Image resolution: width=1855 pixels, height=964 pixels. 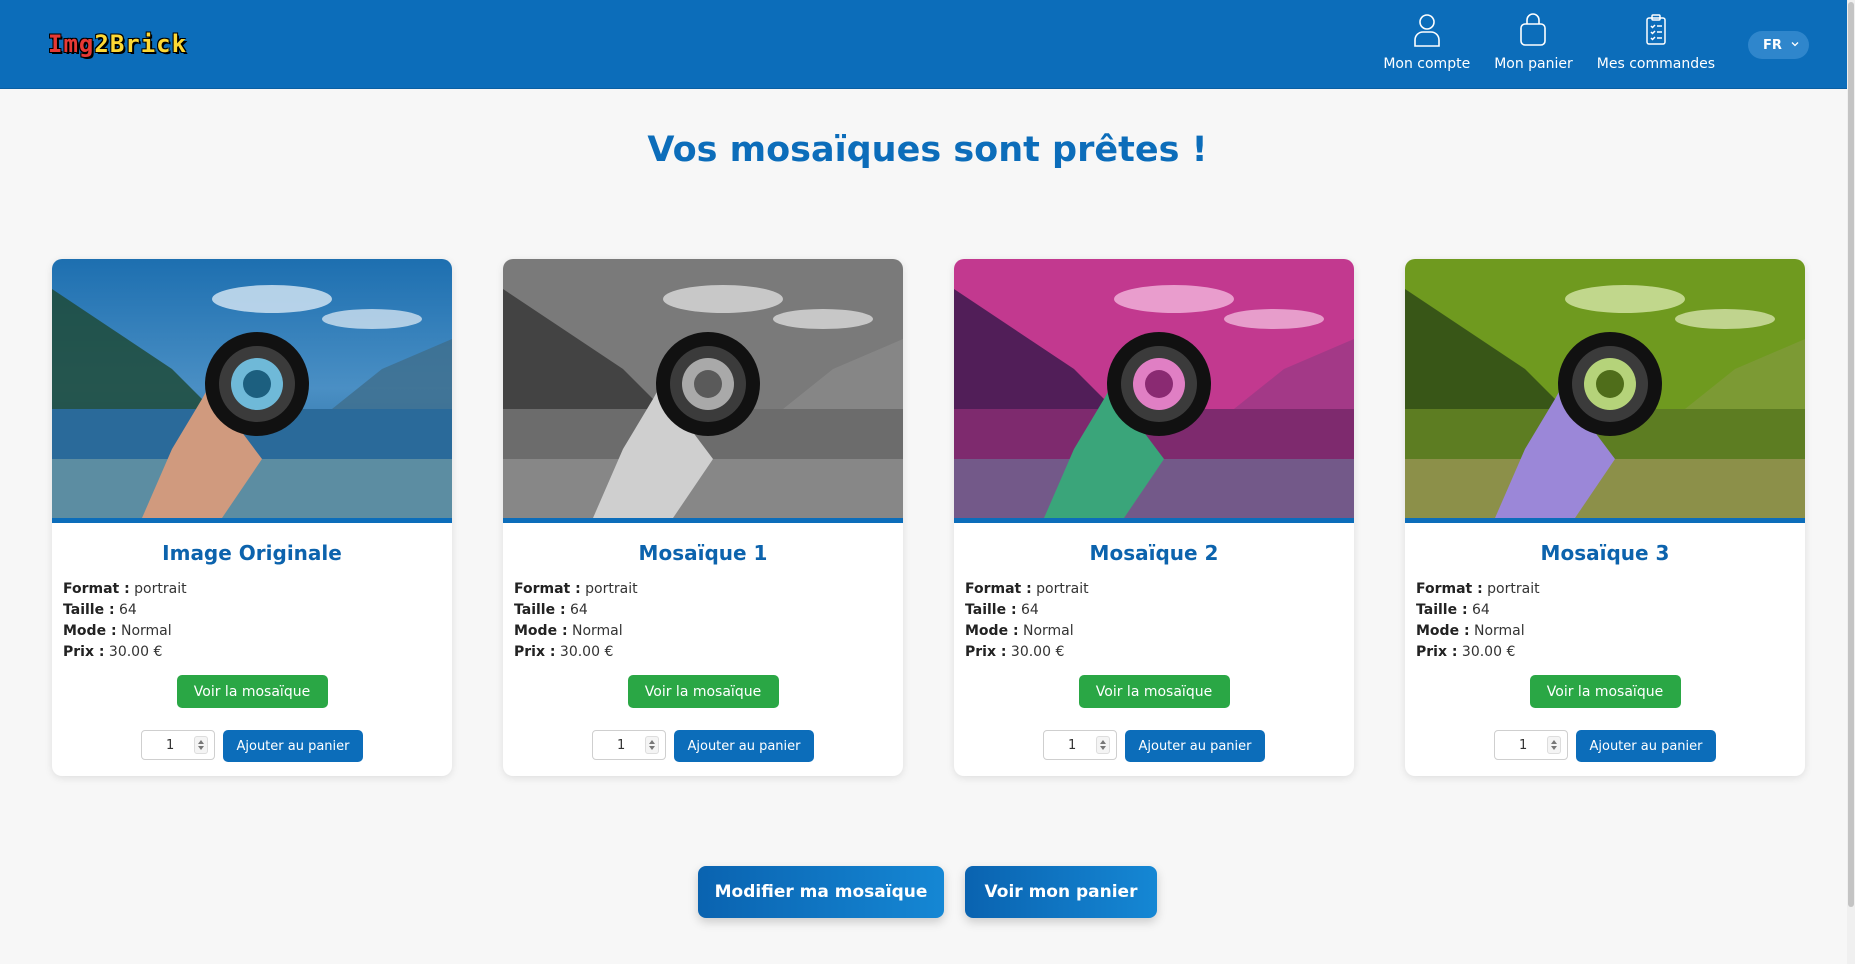 I want to click on language-select: FR, so click(x=1778, y=45).